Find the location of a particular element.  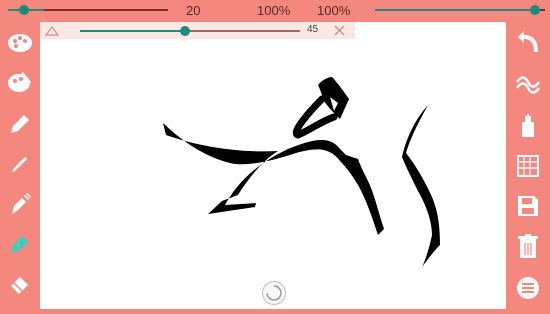

brush-size-value: 20 is located at coordinates (193, 10).